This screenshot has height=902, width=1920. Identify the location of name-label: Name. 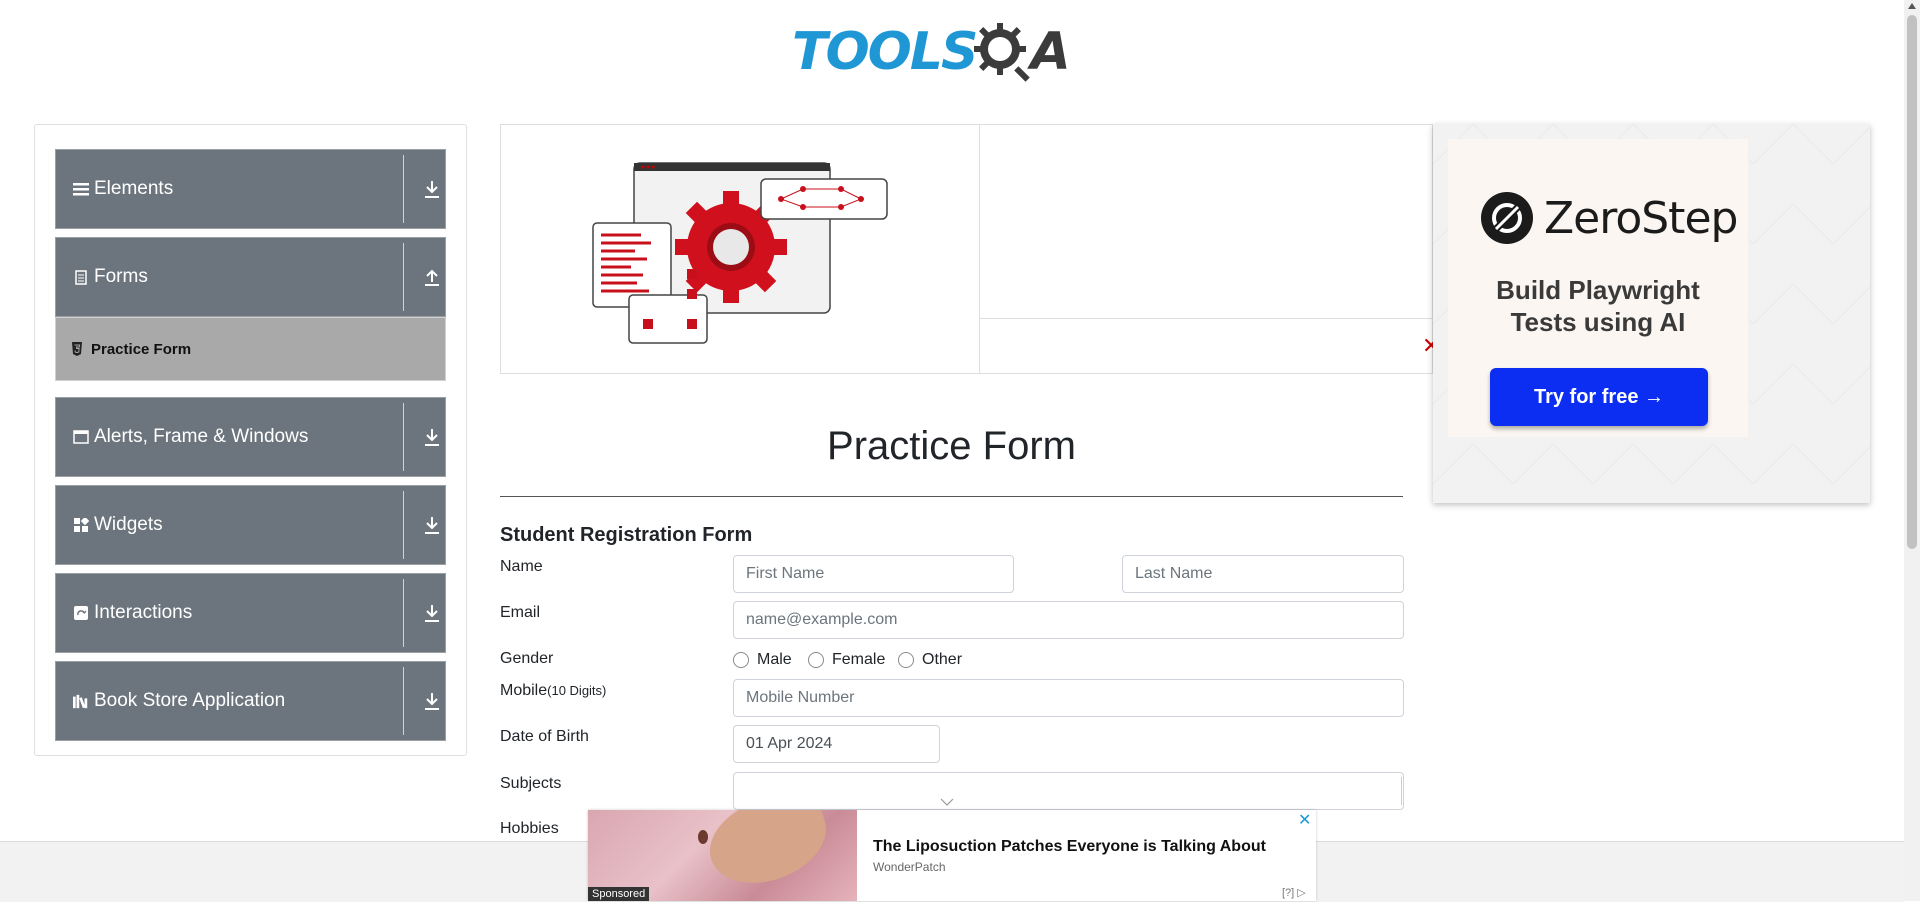
(521, 566).